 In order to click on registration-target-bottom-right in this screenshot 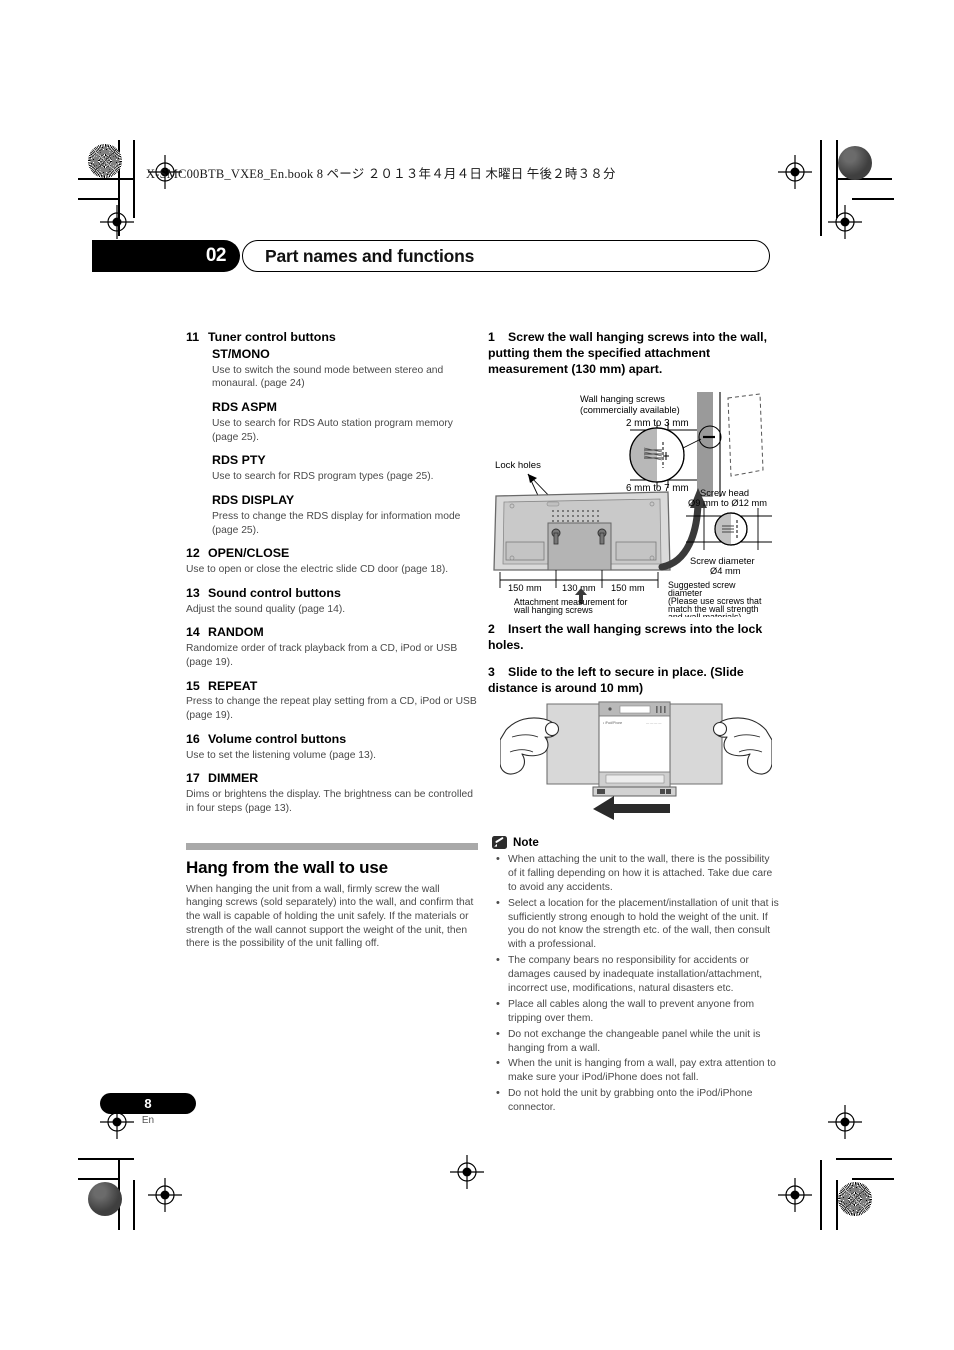, I will do `click(795, 1195)`.